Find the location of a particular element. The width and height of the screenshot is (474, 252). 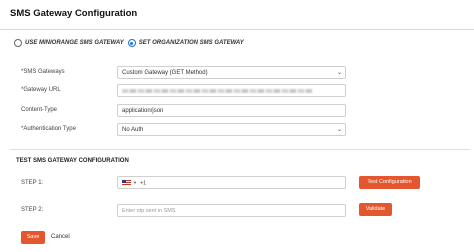

content-type-input: application/json is located at coordinates (231, 110).